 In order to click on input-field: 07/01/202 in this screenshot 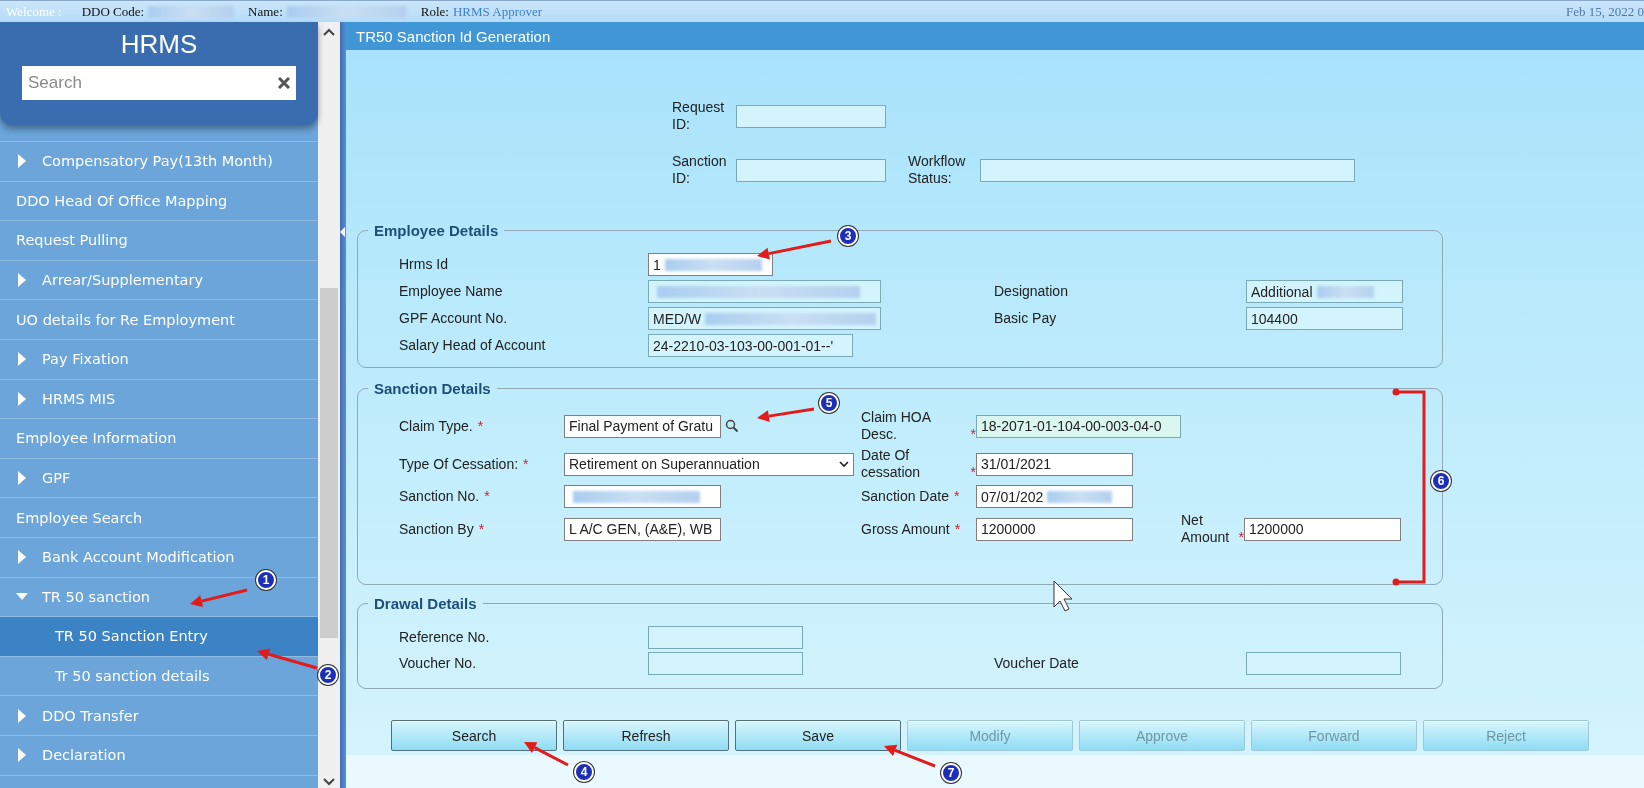, I will do `click(1054, 496)`.